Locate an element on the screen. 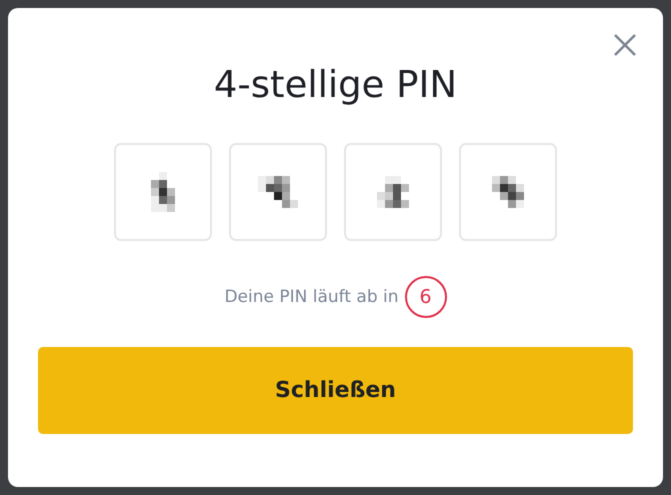  close-icon is located at coordinates (625, 45).